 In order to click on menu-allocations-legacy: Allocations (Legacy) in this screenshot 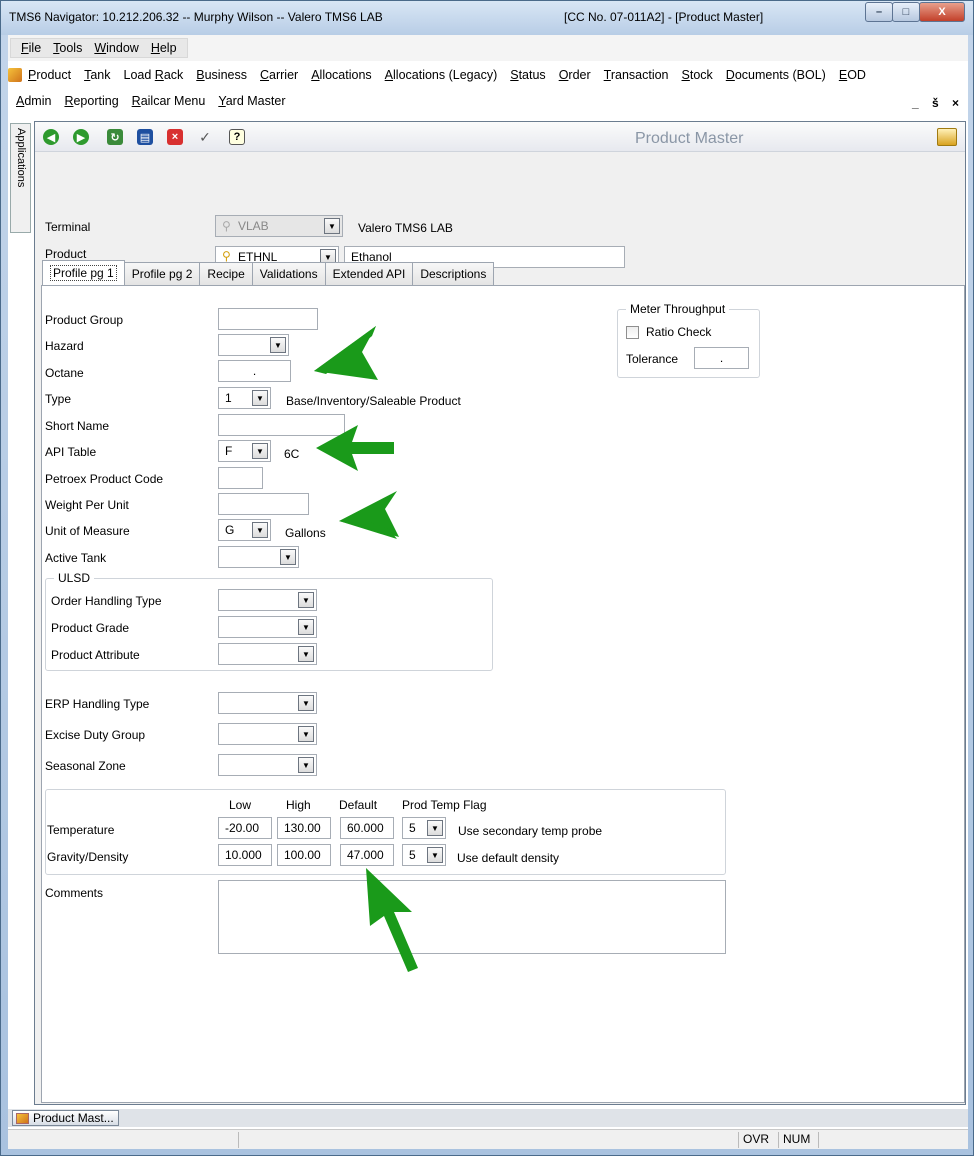, I will do `click(441, 75)`.